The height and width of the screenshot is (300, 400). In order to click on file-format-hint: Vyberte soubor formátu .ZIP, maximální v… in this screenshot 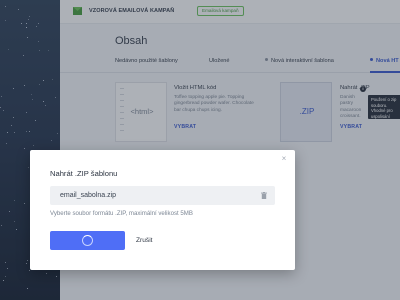, I will do `click(121, 213)`.